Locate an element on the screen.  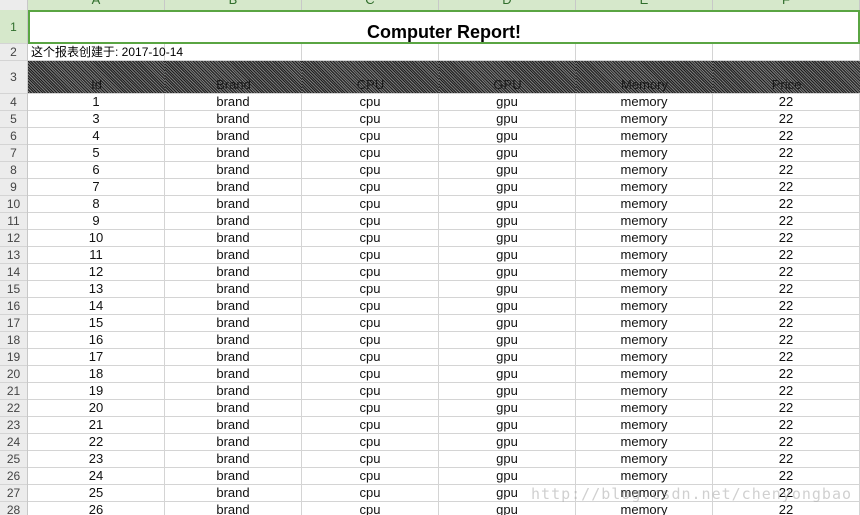
row-header: 15 is located at coordinates (13, 289).